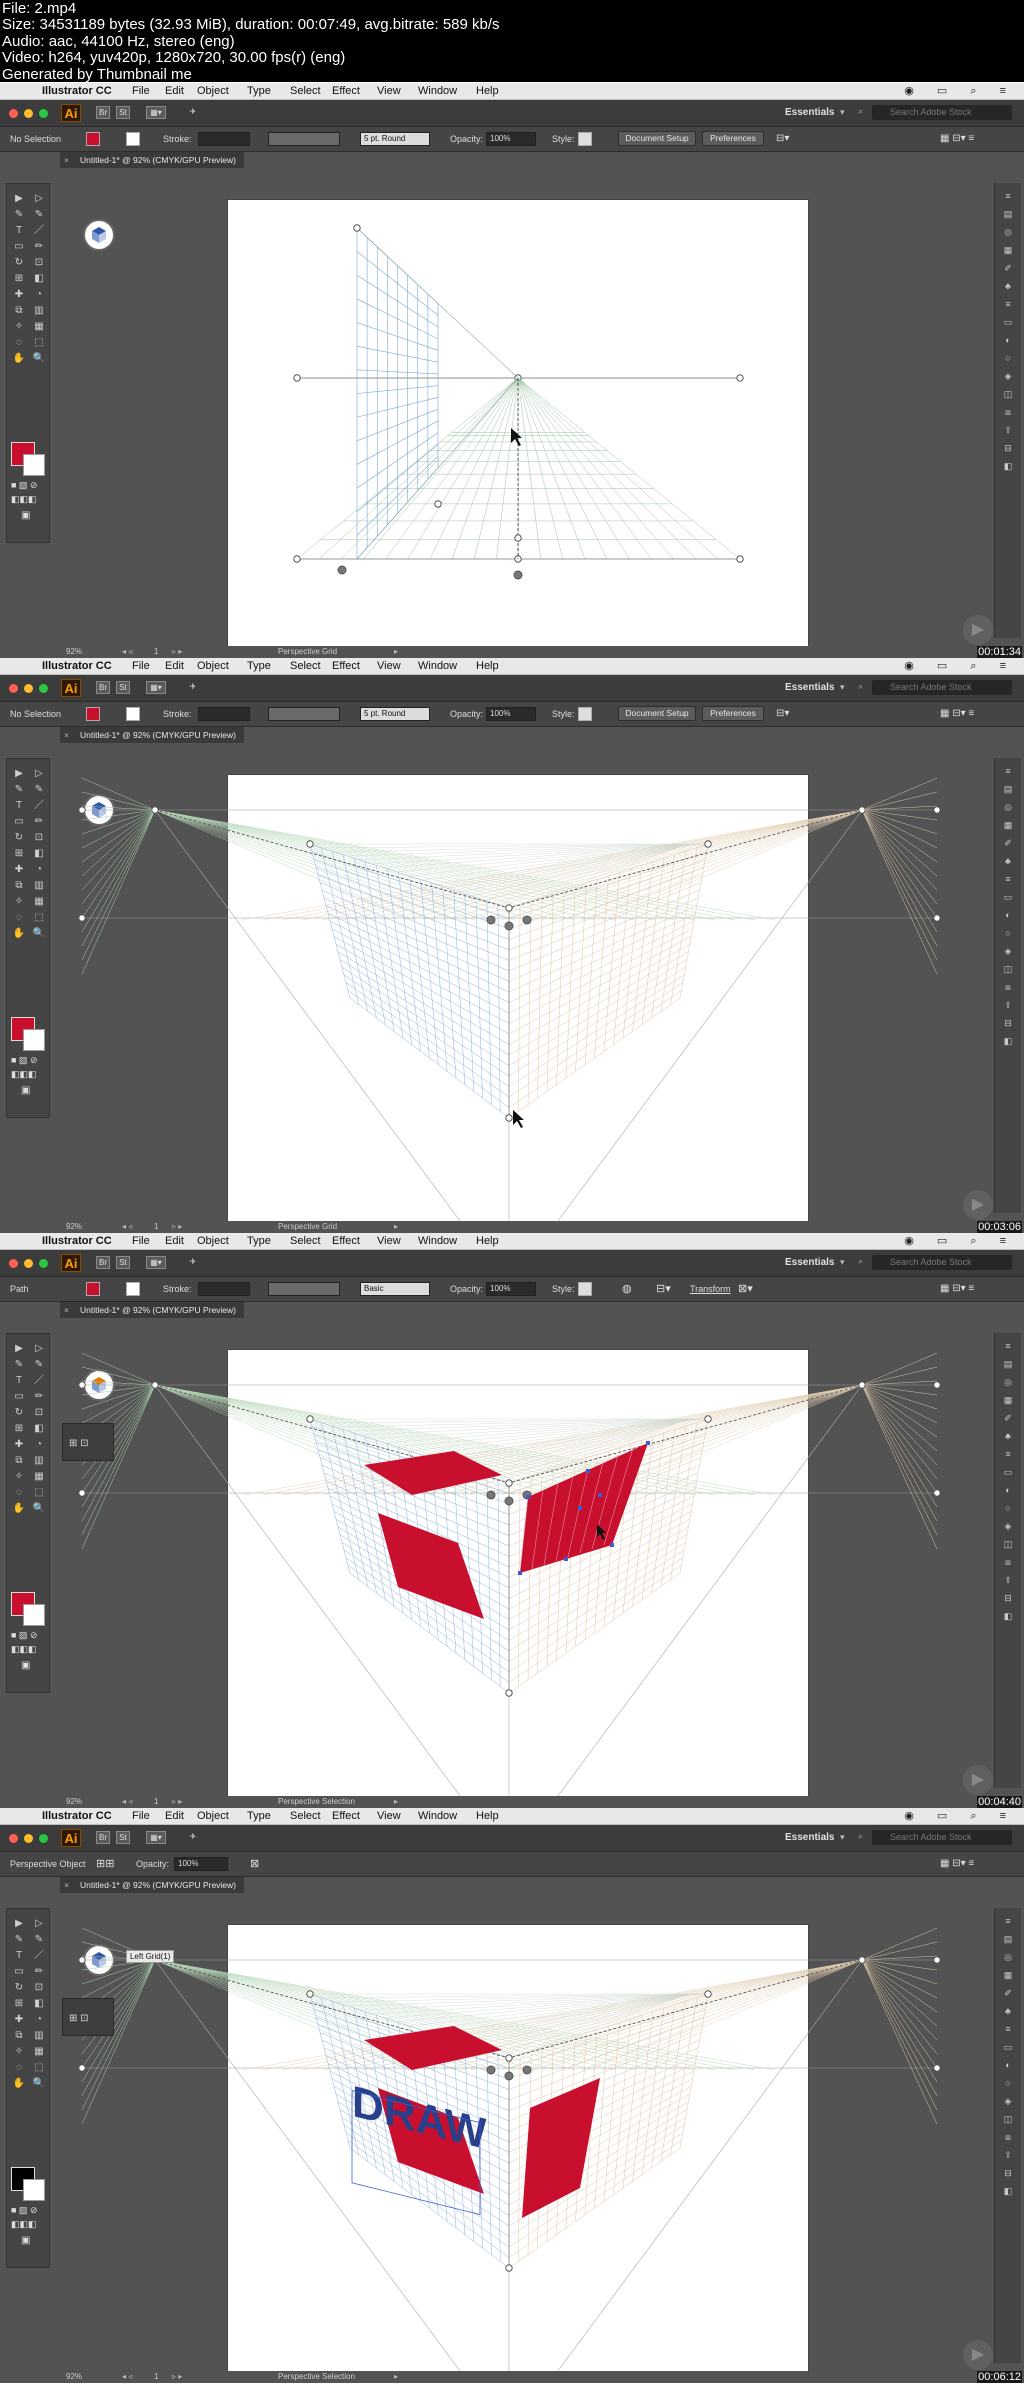  Describe the element at coordinates (150, 1956) in the screenshot. I see `plane-tooltip: Left Grid(1)` at that location.